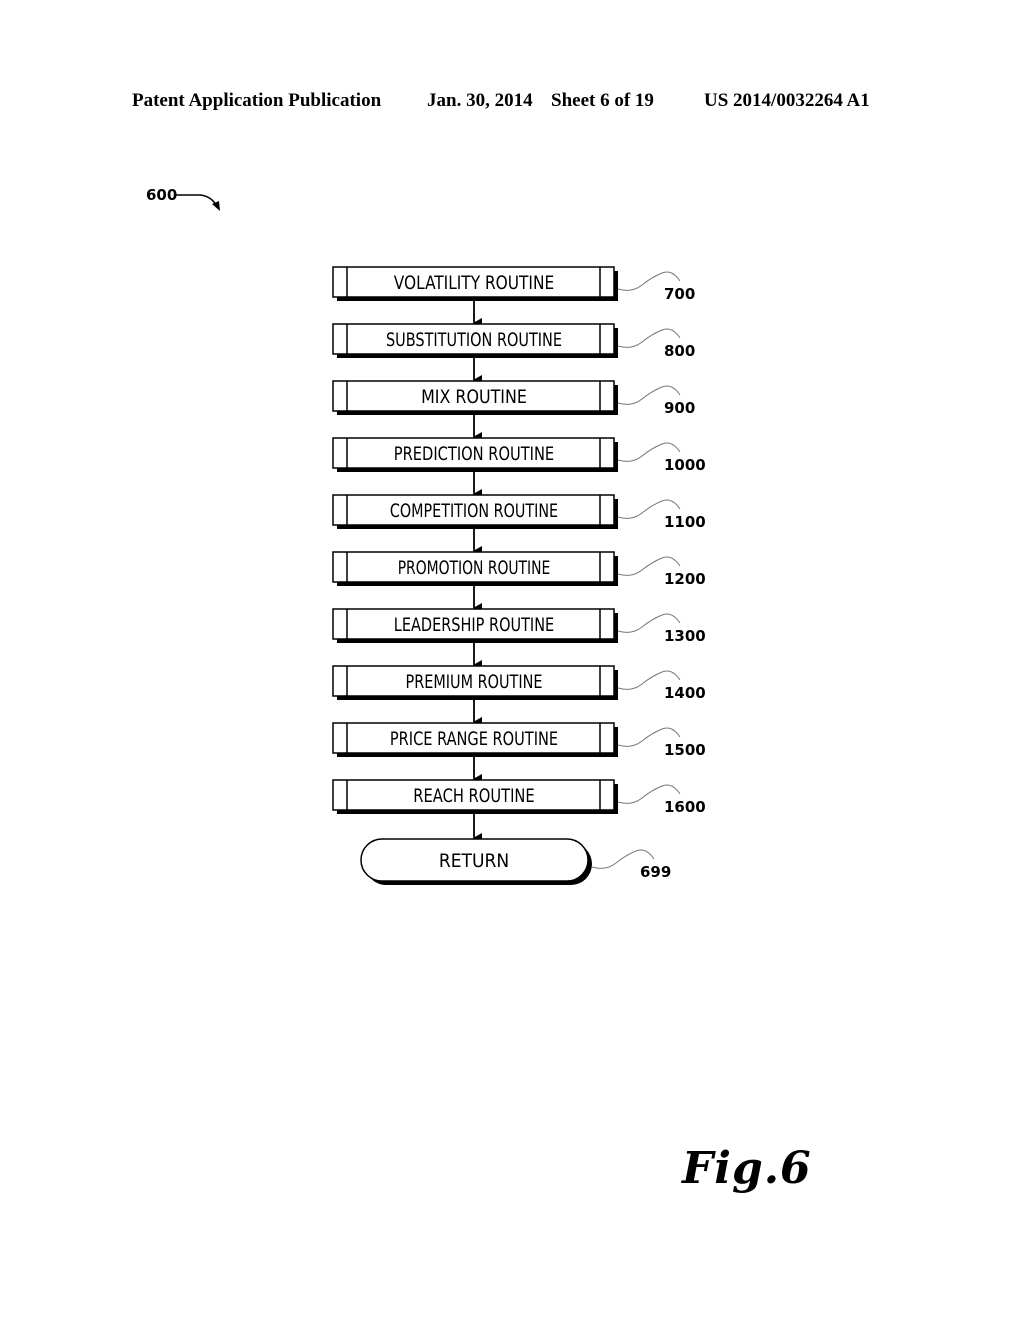  What do you see at coordinates (473, 796) in the screenshot?
I see `process-box-label: REACH ROUTINE` at bounding box center [473, 796].